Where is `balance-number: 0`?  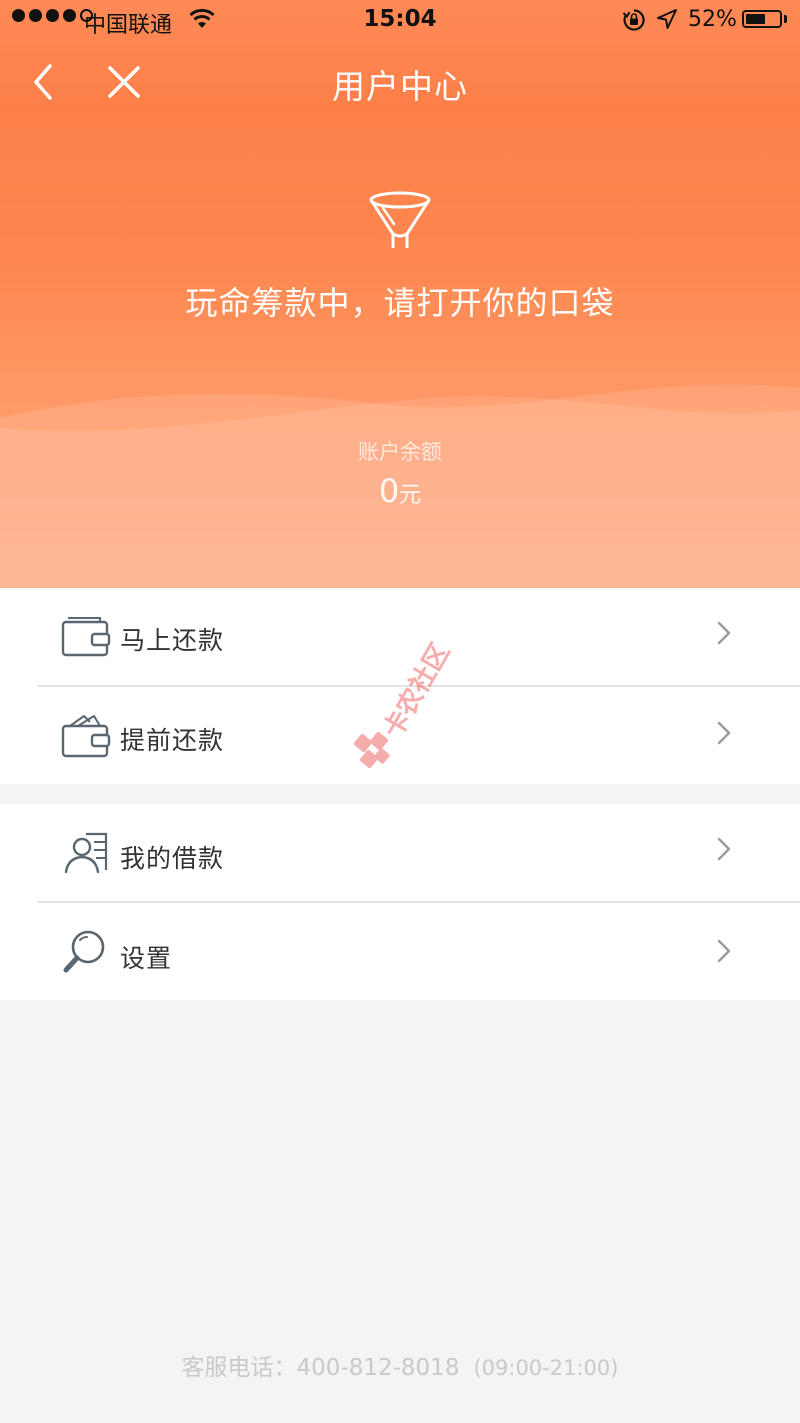
balance-number: 0 is located at coordinates (389, 491).